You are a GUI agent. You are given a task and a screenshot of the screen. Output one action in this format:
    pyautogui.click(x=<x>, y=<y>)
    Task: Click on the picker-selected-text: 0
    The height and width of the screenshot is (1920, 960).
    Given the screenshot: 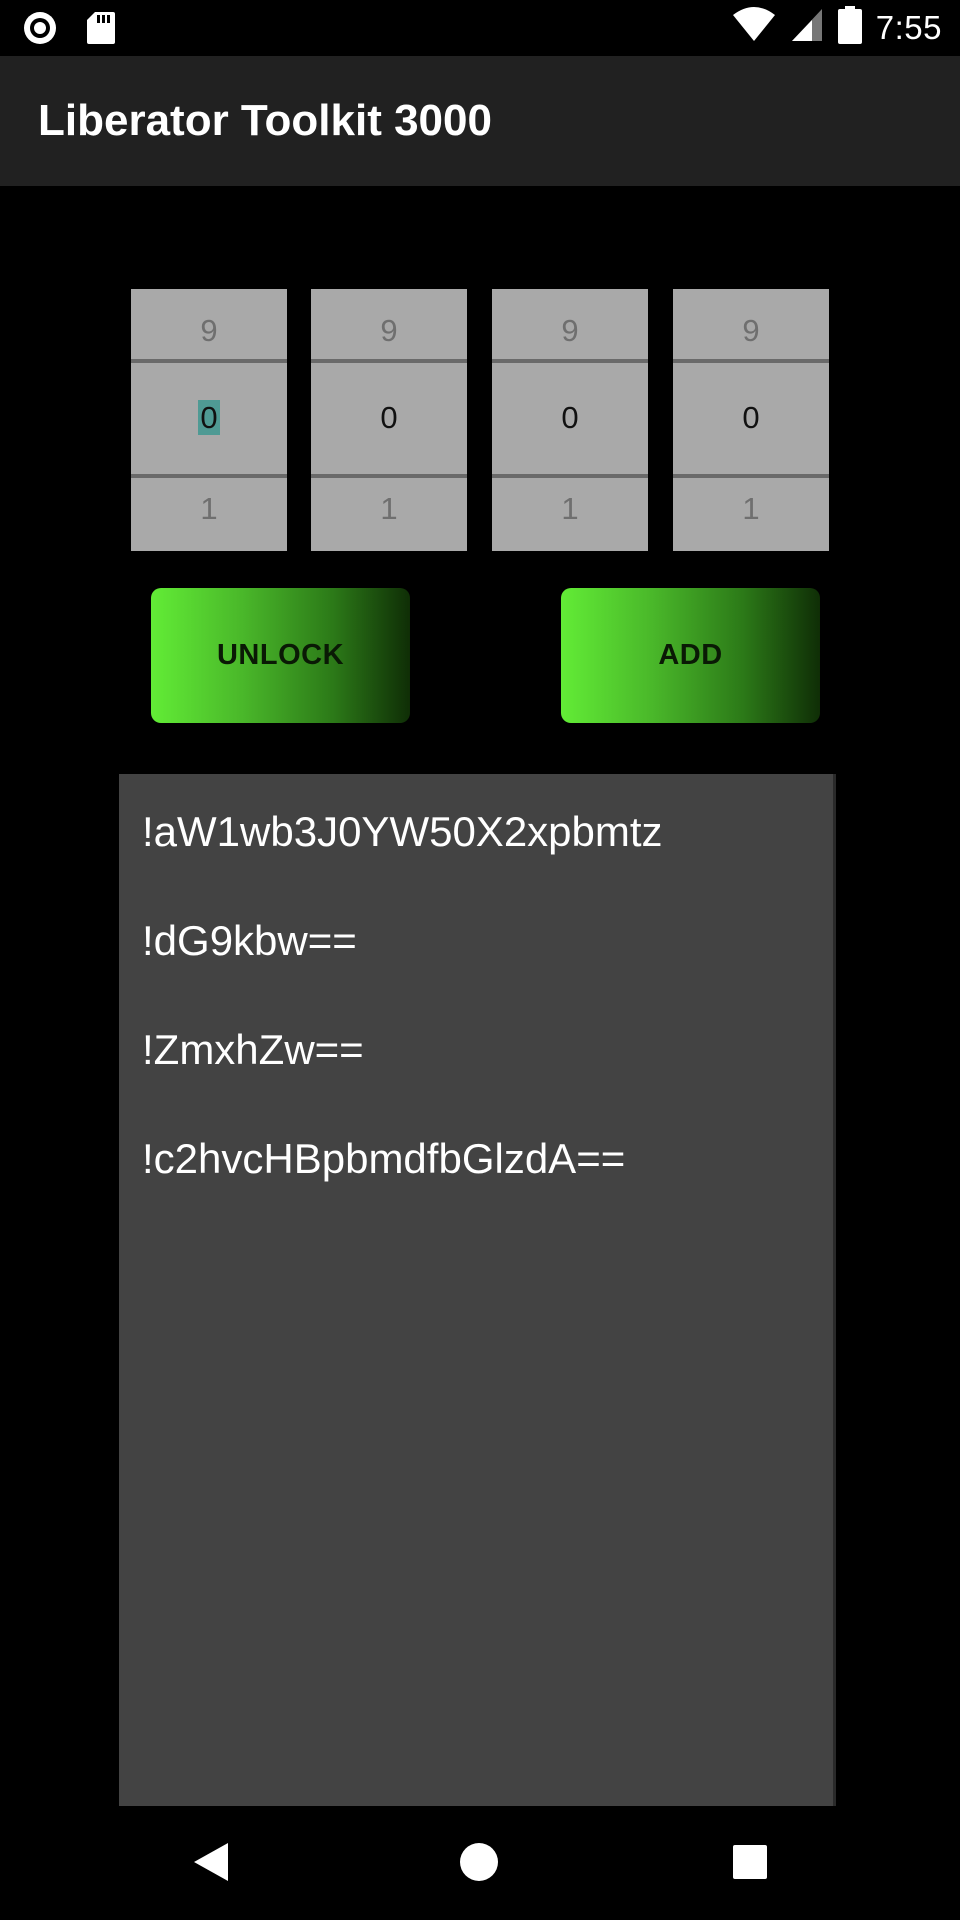 What is the action you would take?
    pyautogui.click(x=209, y=417)
    